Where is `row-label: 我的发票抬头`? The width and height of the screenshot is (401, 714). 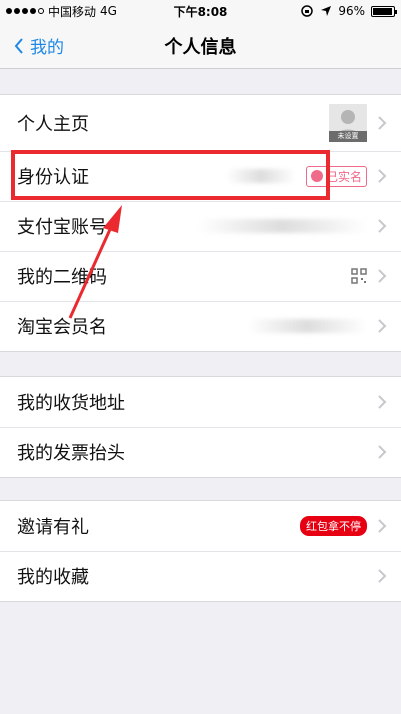 row-label: 我的发票抬头 is located at coordinates (71, 453).